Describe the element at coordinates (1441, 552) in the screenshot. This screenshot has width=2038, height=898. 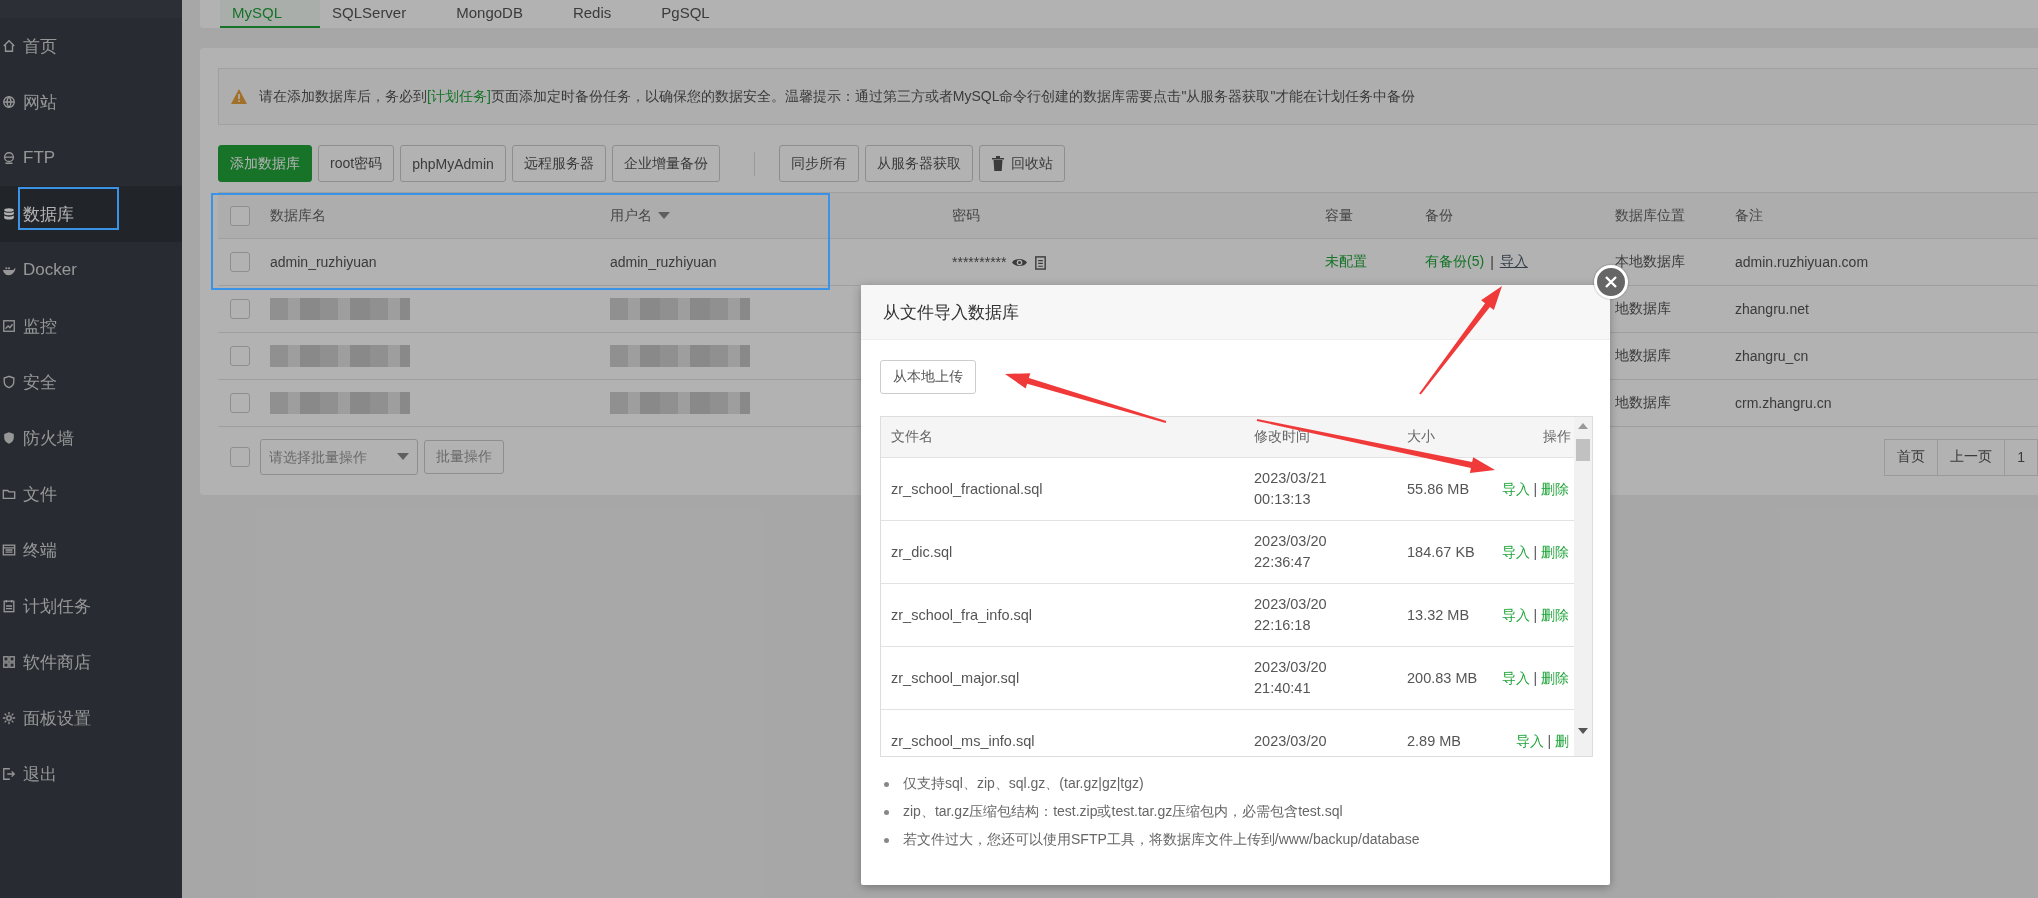
I see `file-size: 184.67 KB` at that location.